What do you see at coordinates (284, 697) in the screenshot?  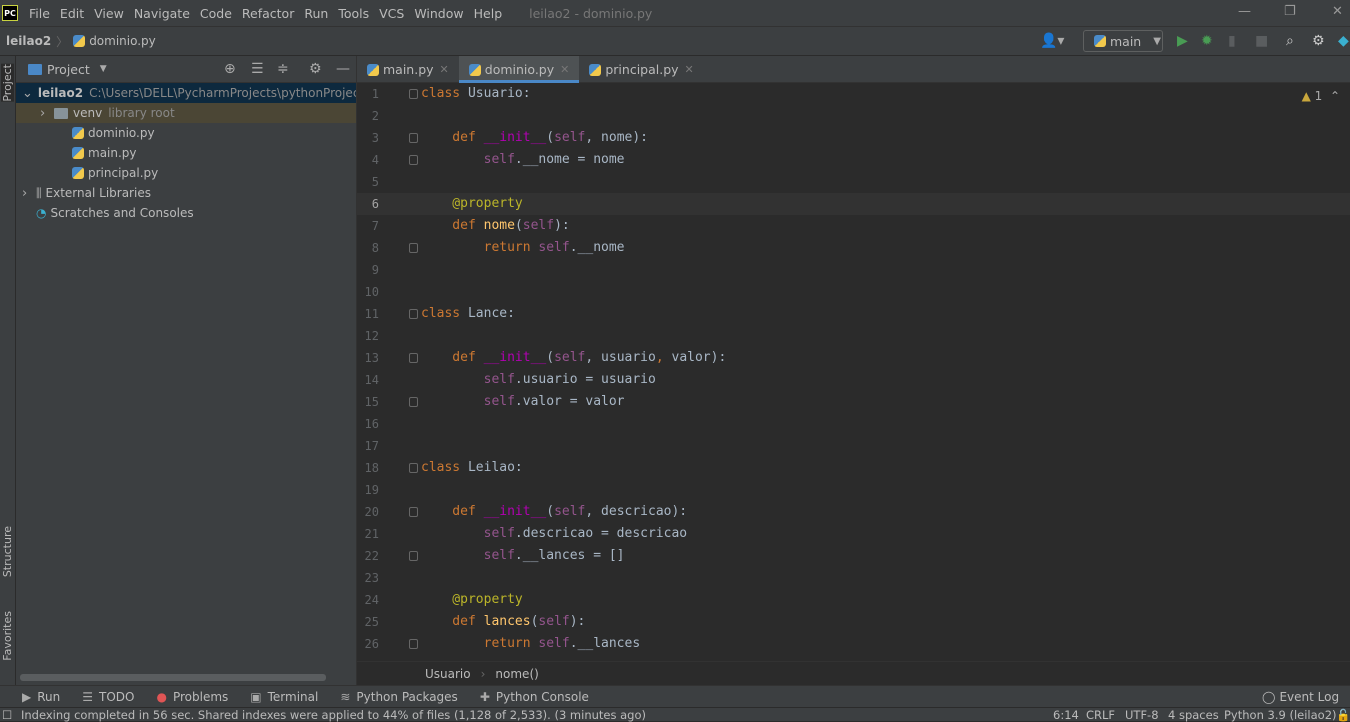 I see `toolwindow-terminal: ▣ Terminal` at bounding box center [284, 697].